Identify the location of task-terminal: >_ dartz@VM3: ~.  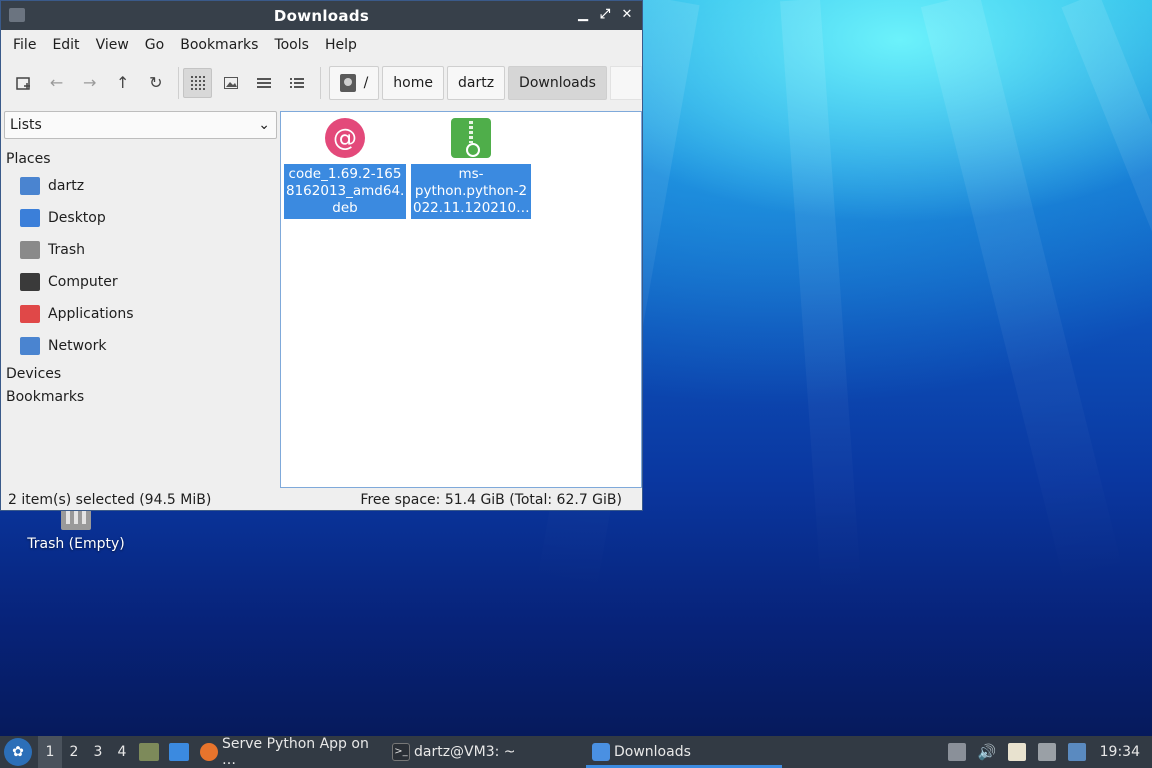
(486, 752).